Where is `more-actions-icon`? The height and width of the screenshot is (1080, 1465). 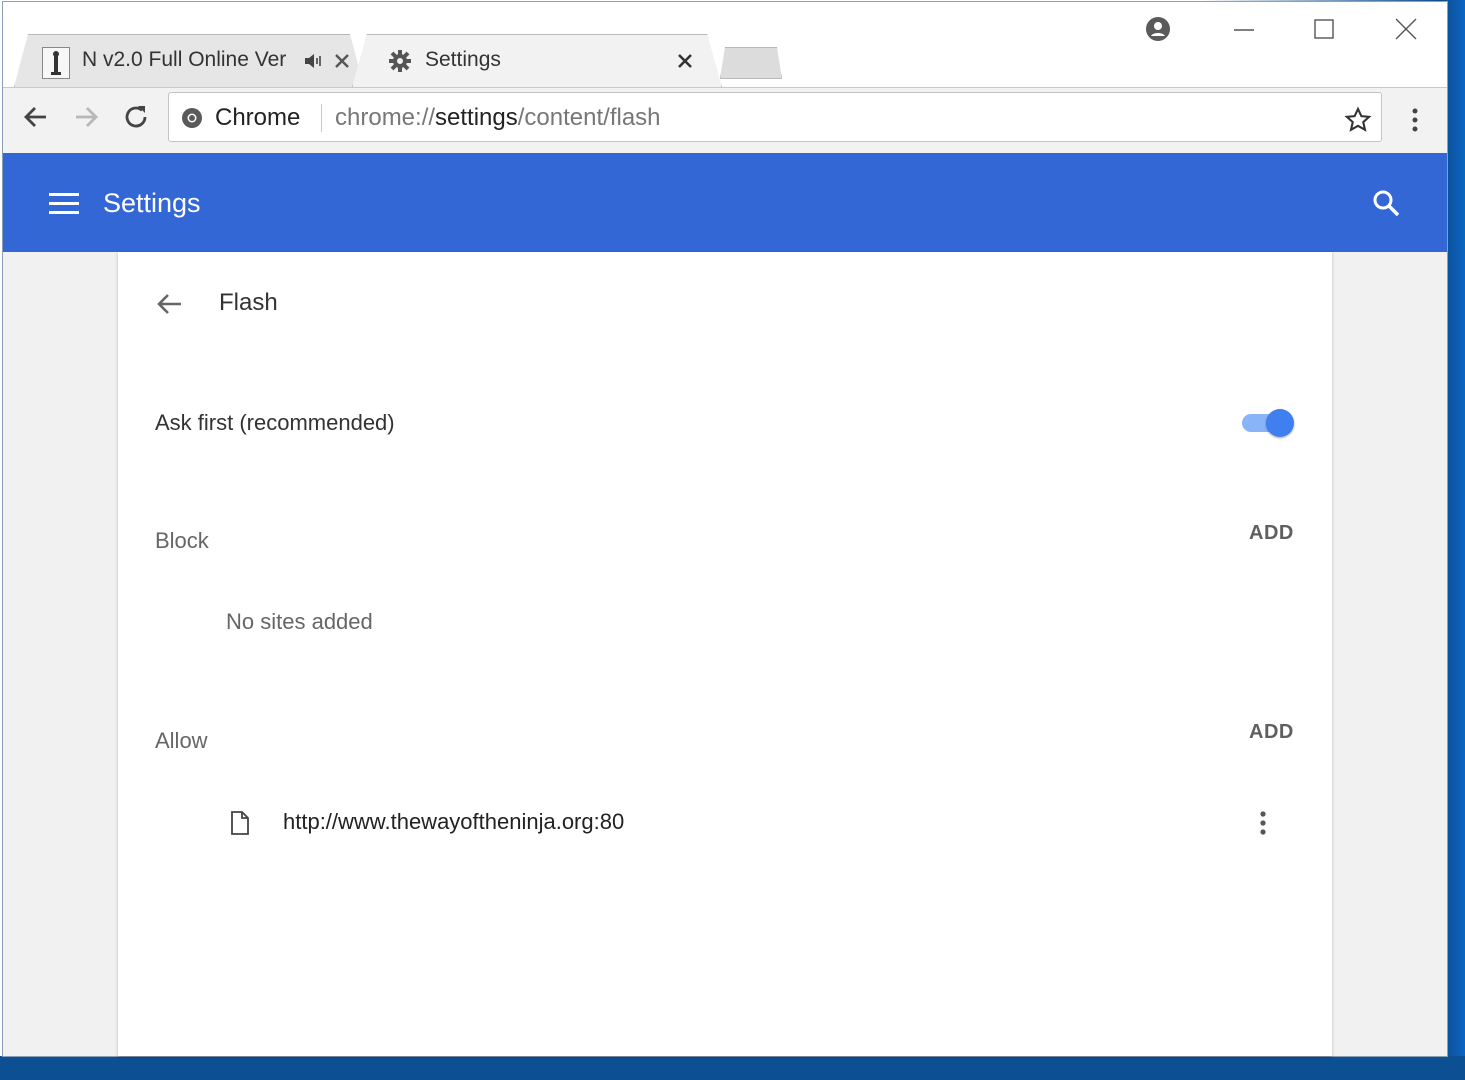
more-actions-icon is located at coordinates (1263, 823).